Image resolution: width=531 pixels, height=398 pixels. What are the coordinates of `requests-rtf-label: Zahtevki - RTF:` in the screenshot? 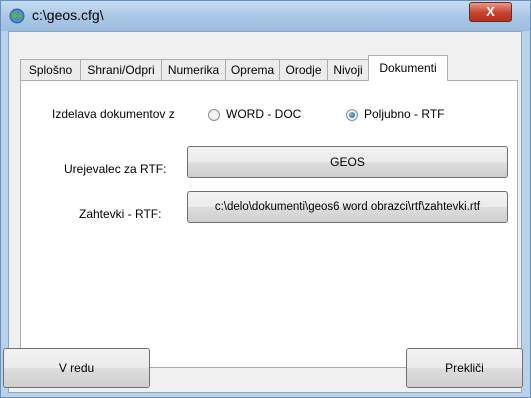 It's located at (120, 214).